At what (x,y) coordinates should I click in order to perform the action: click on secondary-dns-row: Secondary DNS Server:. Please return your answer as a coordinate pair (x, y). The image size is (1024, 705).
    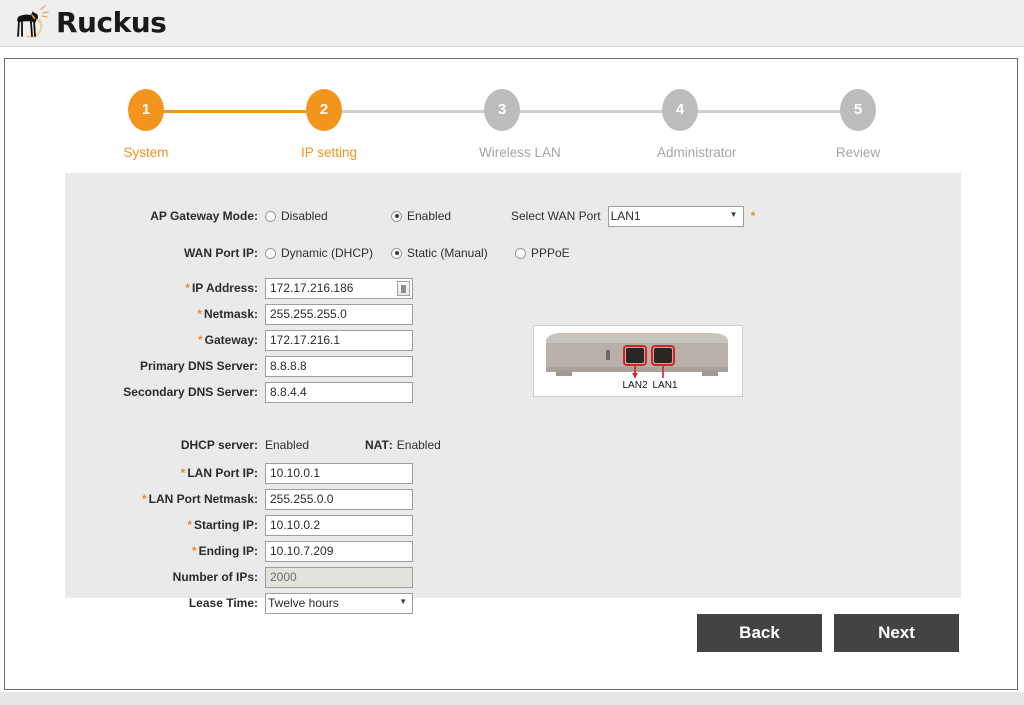
    Looking at the image, I should click on (239, 392).